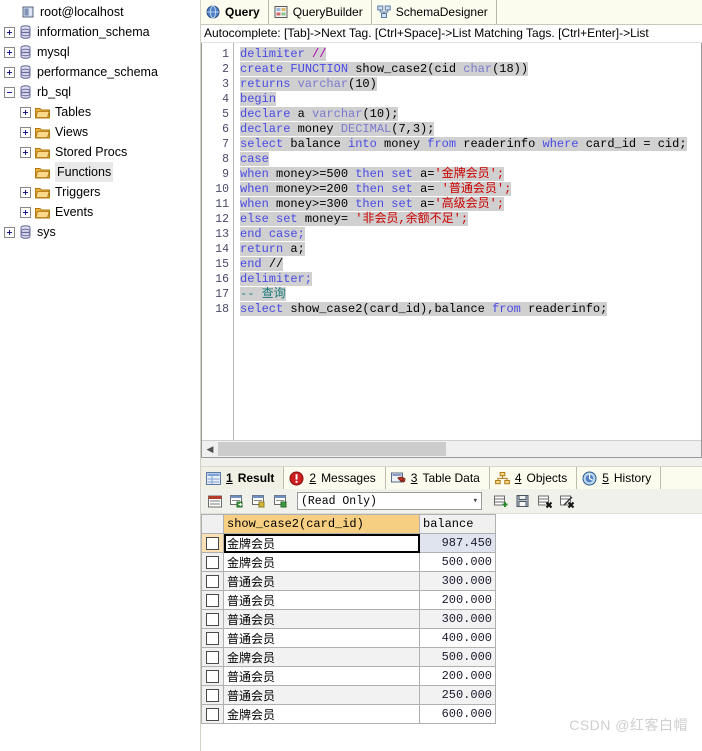 Image resolution: width=702 pixels, height=751 pixels. I want to click on tab-schemadesigner: SchemaDesigner, so click(434, 12).